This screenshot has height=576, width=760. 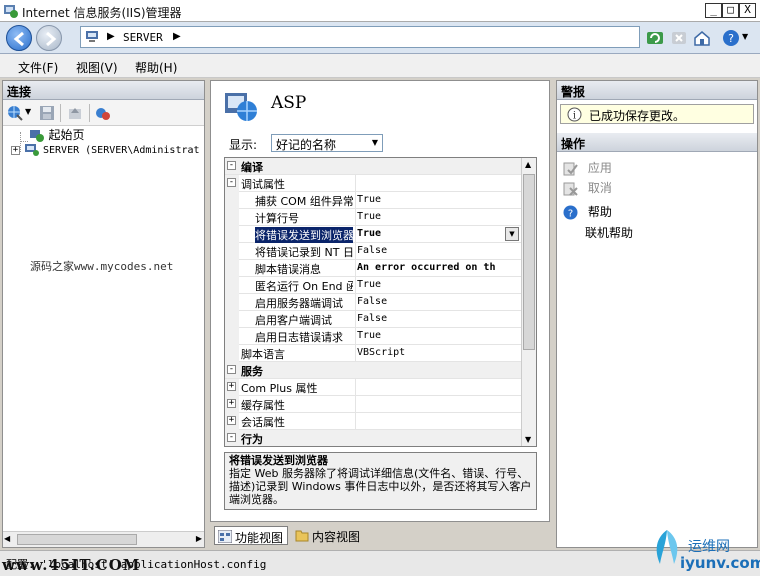 I want to click on property-name: 脚本语言, so click(x=263, y=354).